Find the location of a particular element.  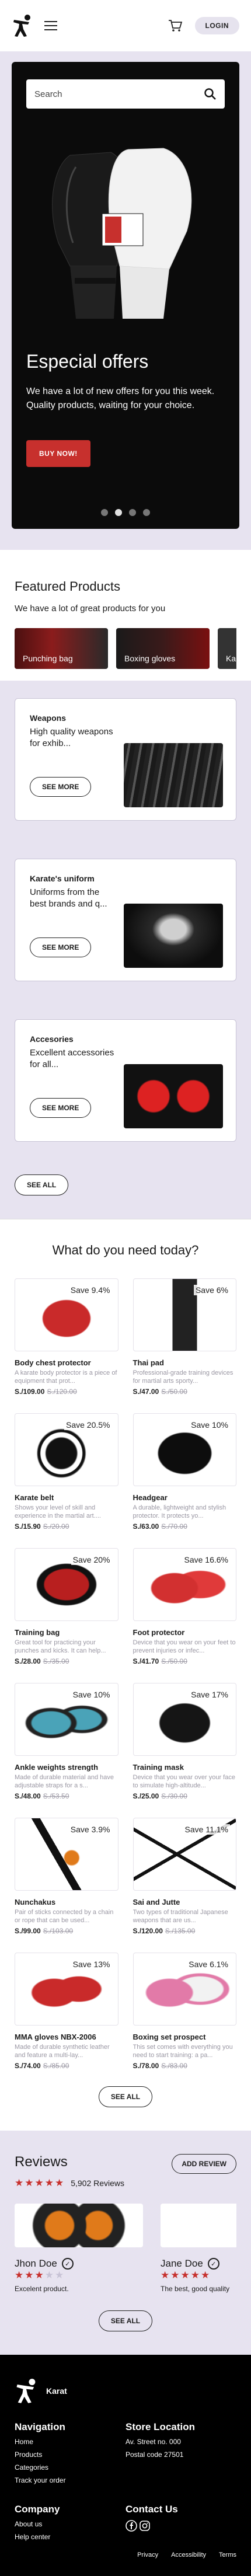

product-image: Save 9.4% is located at coordinates (66, 1315).